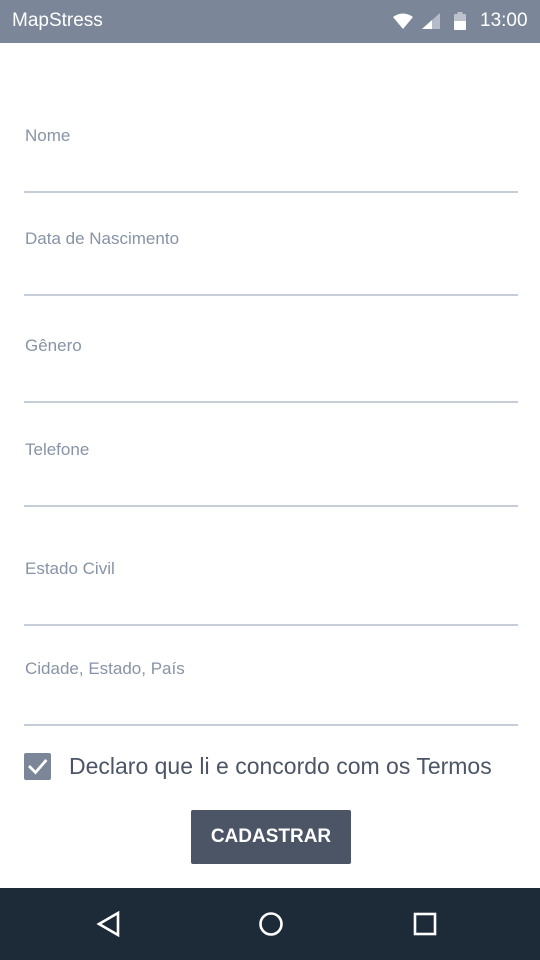 Image resolution: width=540 pixels, height=960 pixels. I want to click on clock: 13:00, so click(504, 20).